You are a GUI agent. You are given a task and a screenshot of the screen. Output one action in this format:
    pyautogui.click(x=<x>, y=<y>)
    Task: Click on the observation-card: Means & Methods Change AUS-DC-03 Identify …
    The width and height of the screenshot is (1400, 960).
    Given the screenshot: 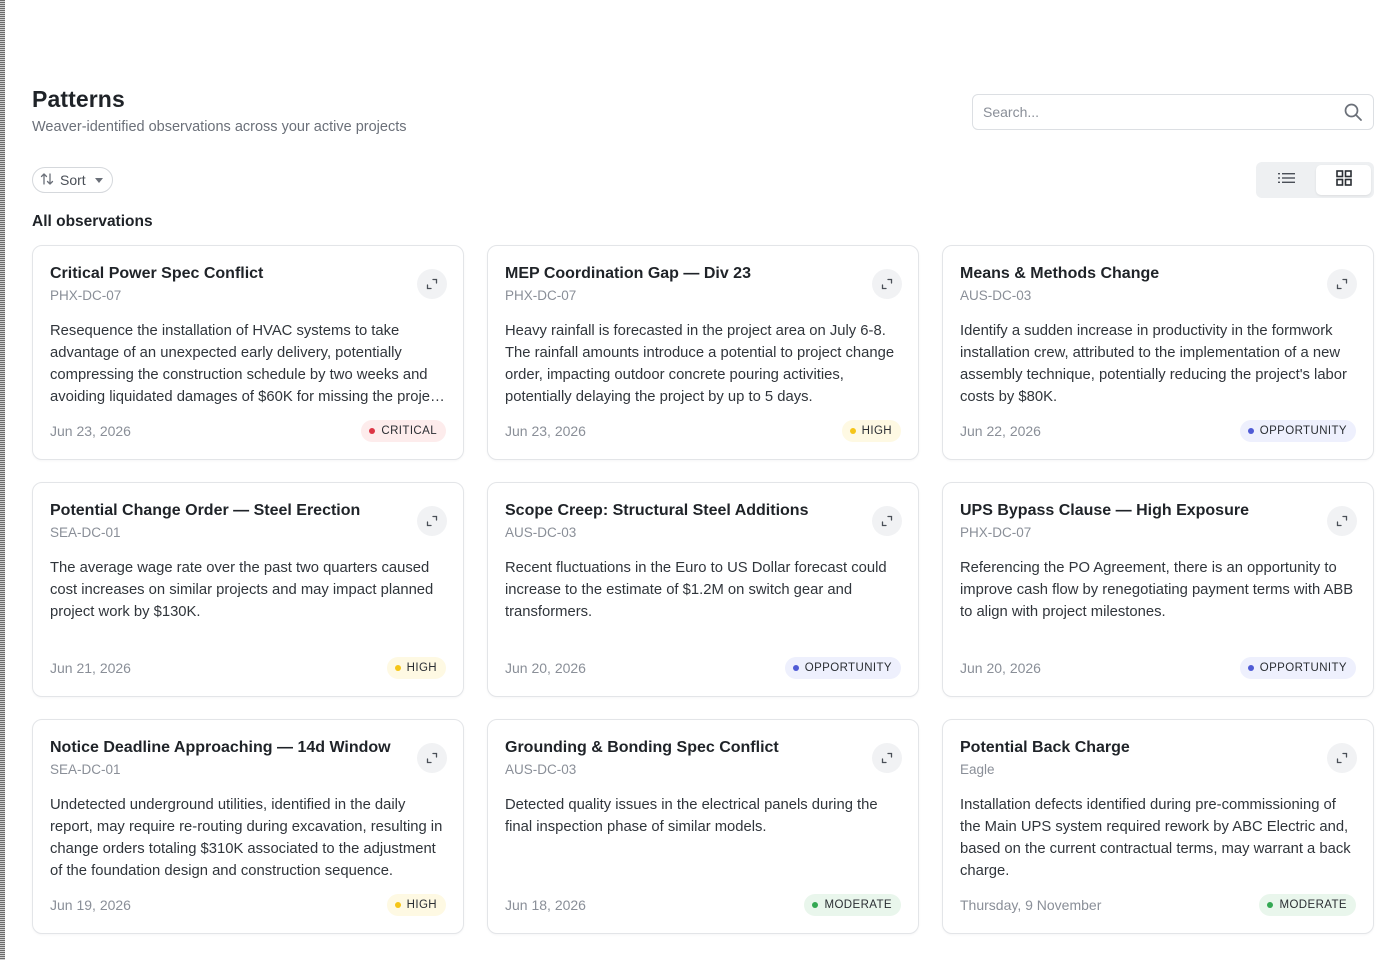 What is the action you would take?
    pyautogui.click(x=1158, y=352)
    